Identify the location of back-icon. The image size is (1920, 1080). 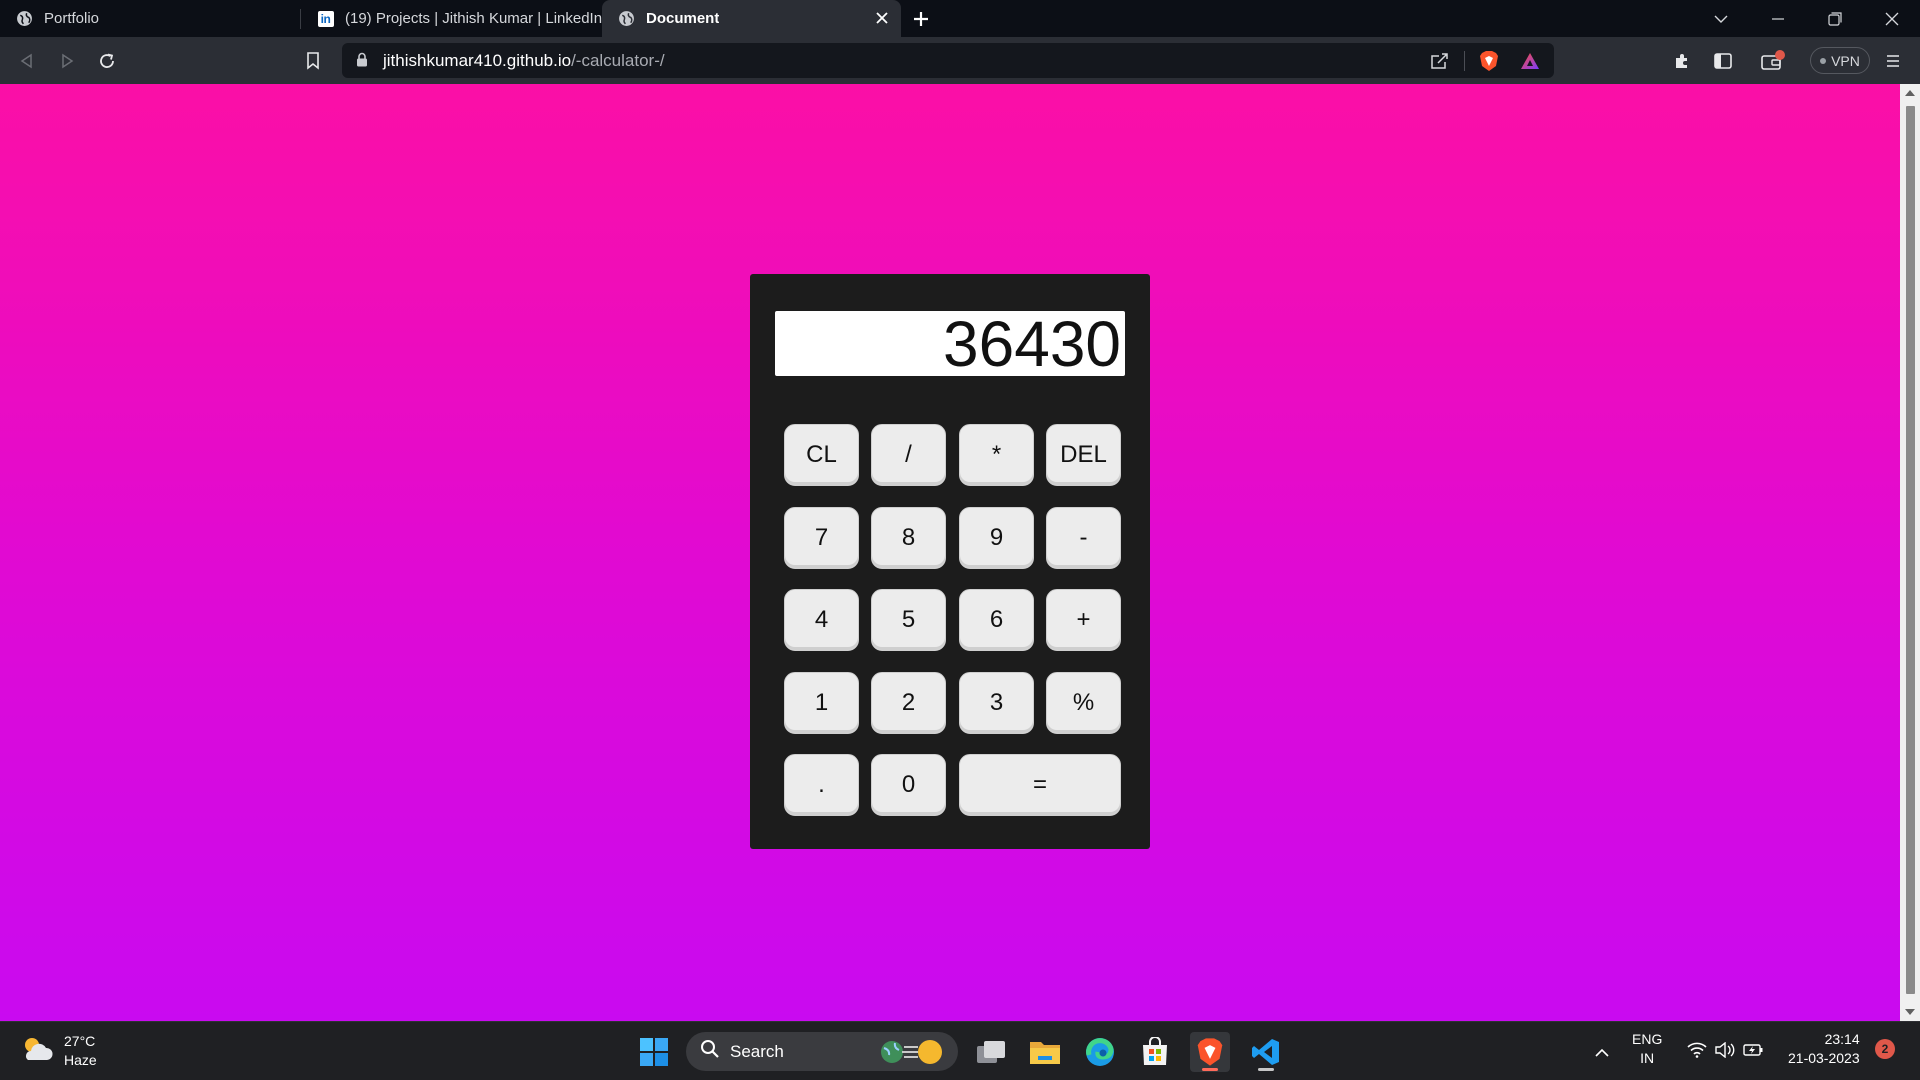
(27, 61).